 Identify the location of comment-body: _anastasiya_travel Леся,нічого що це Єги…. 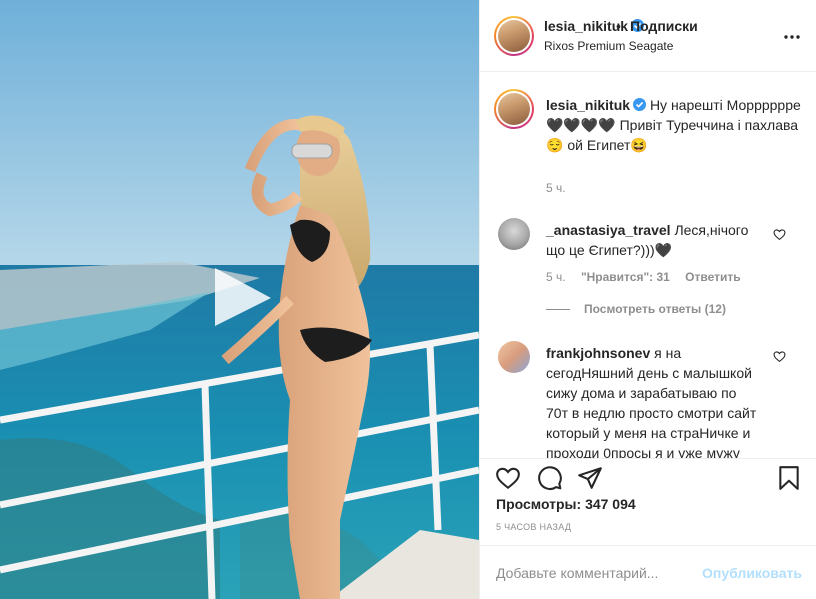
(656, 240).